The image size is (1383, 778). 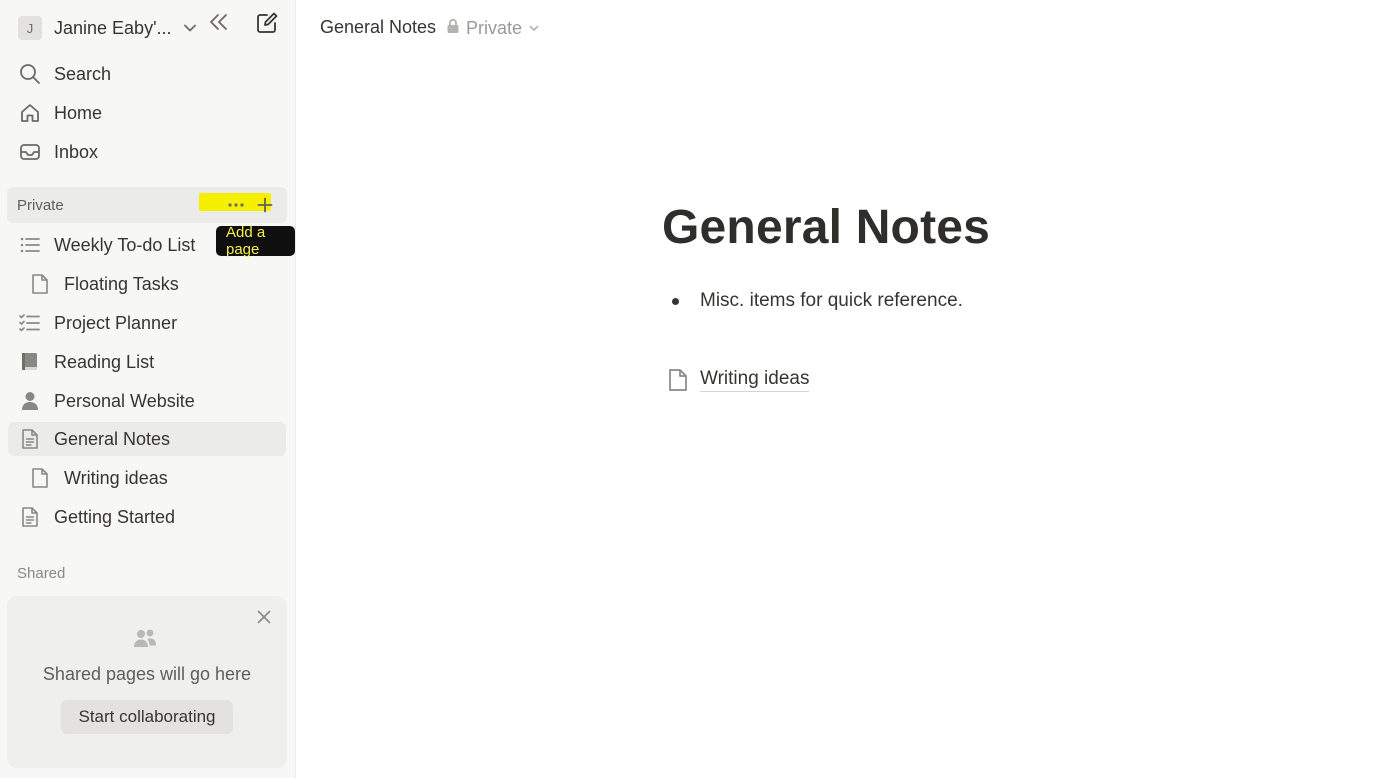 What do you see at coordinates (40, 205) in the screenshot?
I see `private-section-label: Private` at bounding box center [40, 205].